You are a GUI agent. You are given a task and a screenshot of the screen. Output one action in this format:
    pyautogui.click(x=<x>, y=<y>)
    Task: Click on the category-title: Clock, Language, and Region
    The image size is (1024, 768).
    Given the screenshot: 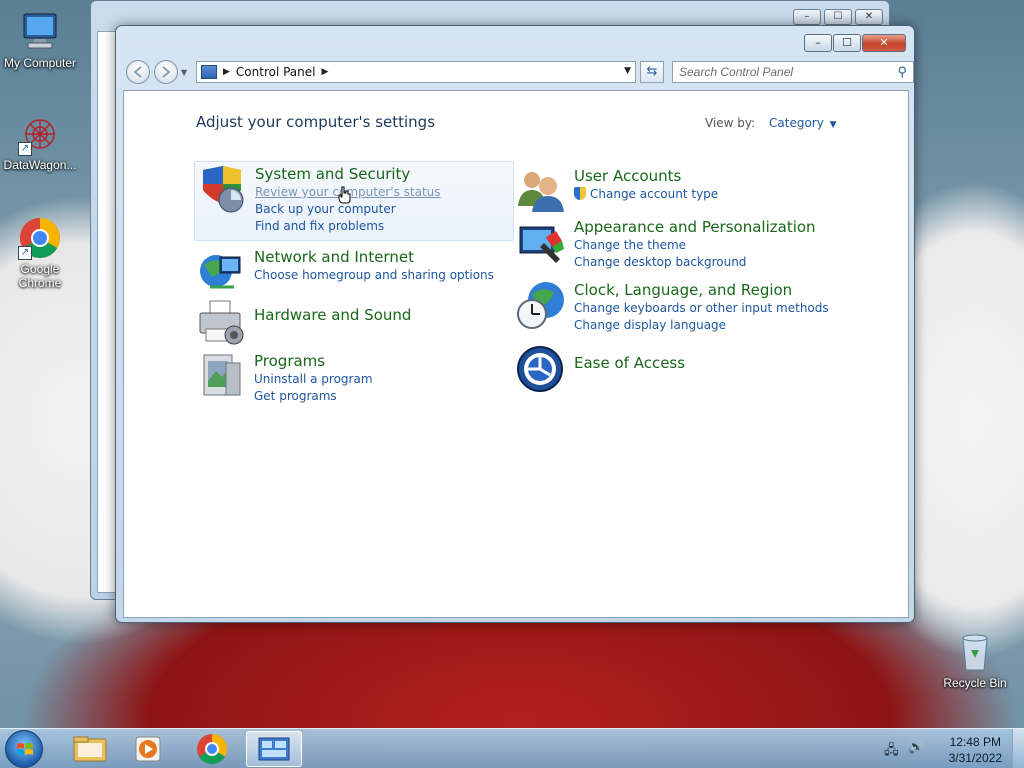 What is the action you would take?
    pyautogui.click(x=701, y=290)
    